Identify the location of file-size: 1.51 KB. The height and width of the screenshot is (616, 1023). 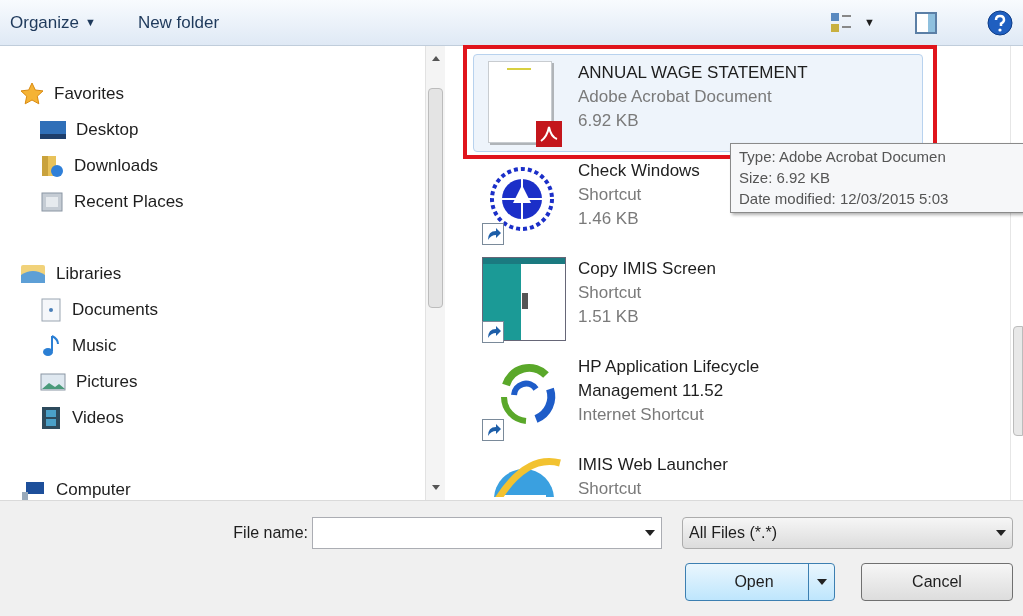
(608, 317).